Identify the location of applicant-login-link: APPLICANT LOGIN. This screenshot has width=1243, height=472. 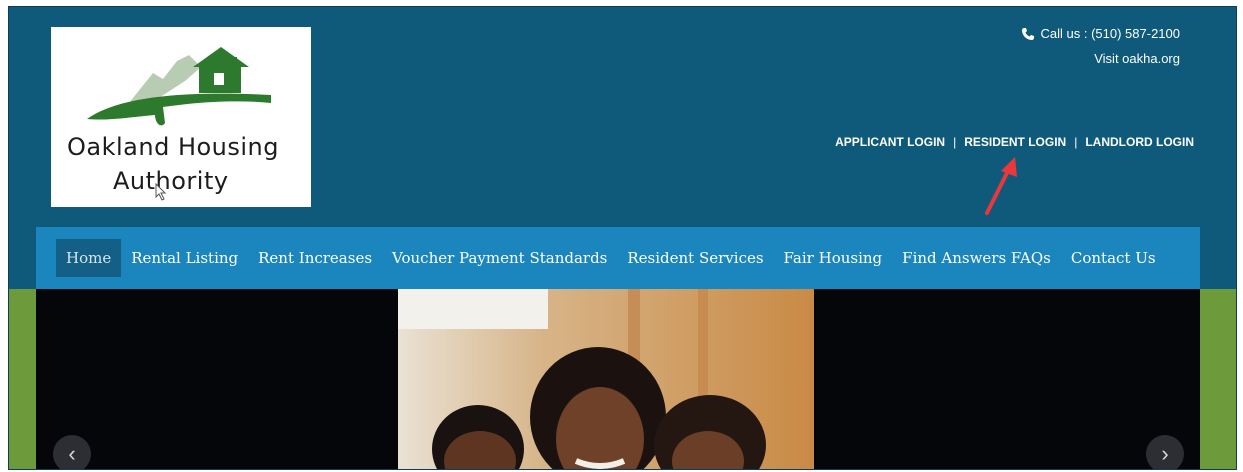
(890, 142).